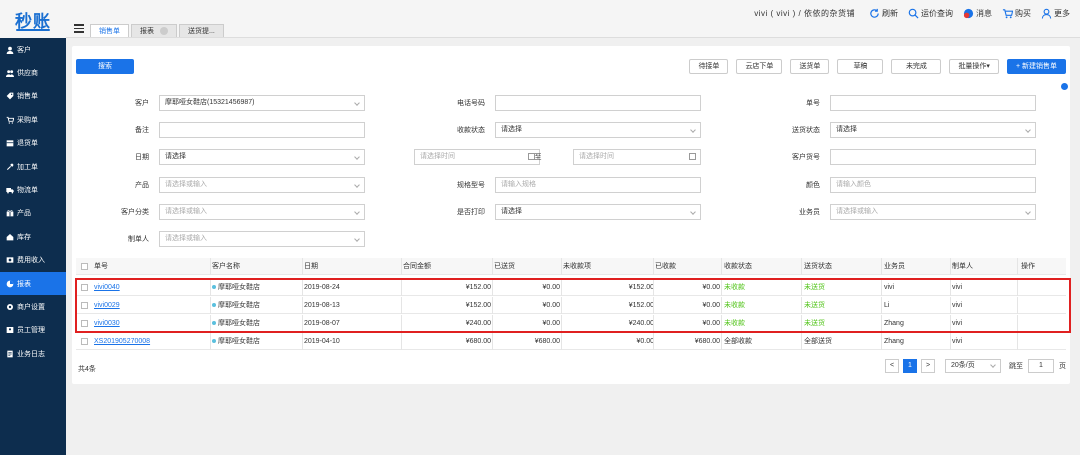  Describe the element at coordinates (933, 157) in the screenshot. I see `customer-item-no-input` at that location.